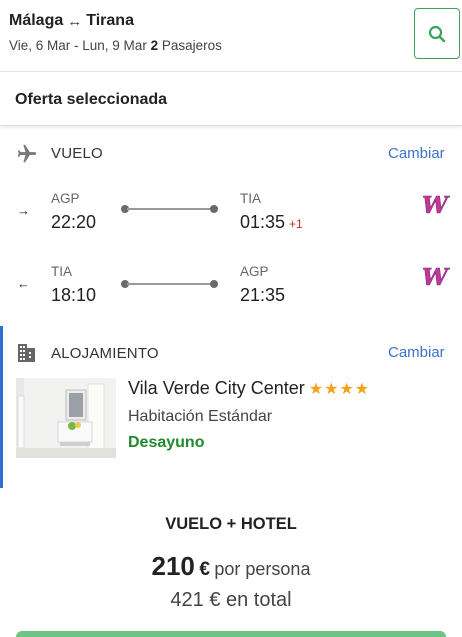  What do you see at coordinates (78, 45) in the screenshot?
I see `trip-dates: Vie, 6 Mar - Lun, 9 Mar` at bounding box center [78, 45].